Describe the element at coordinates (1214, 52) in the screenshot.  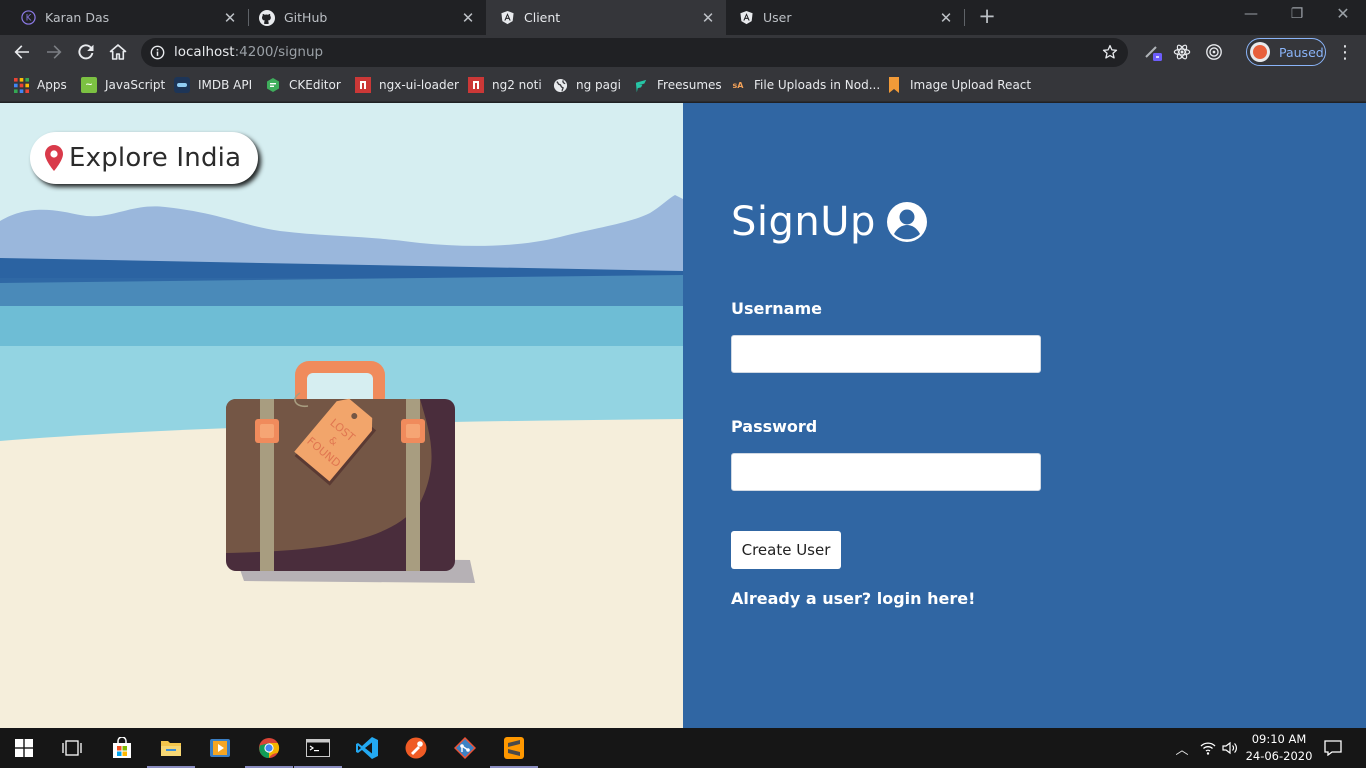
I see `target-extension-icon` at that location.